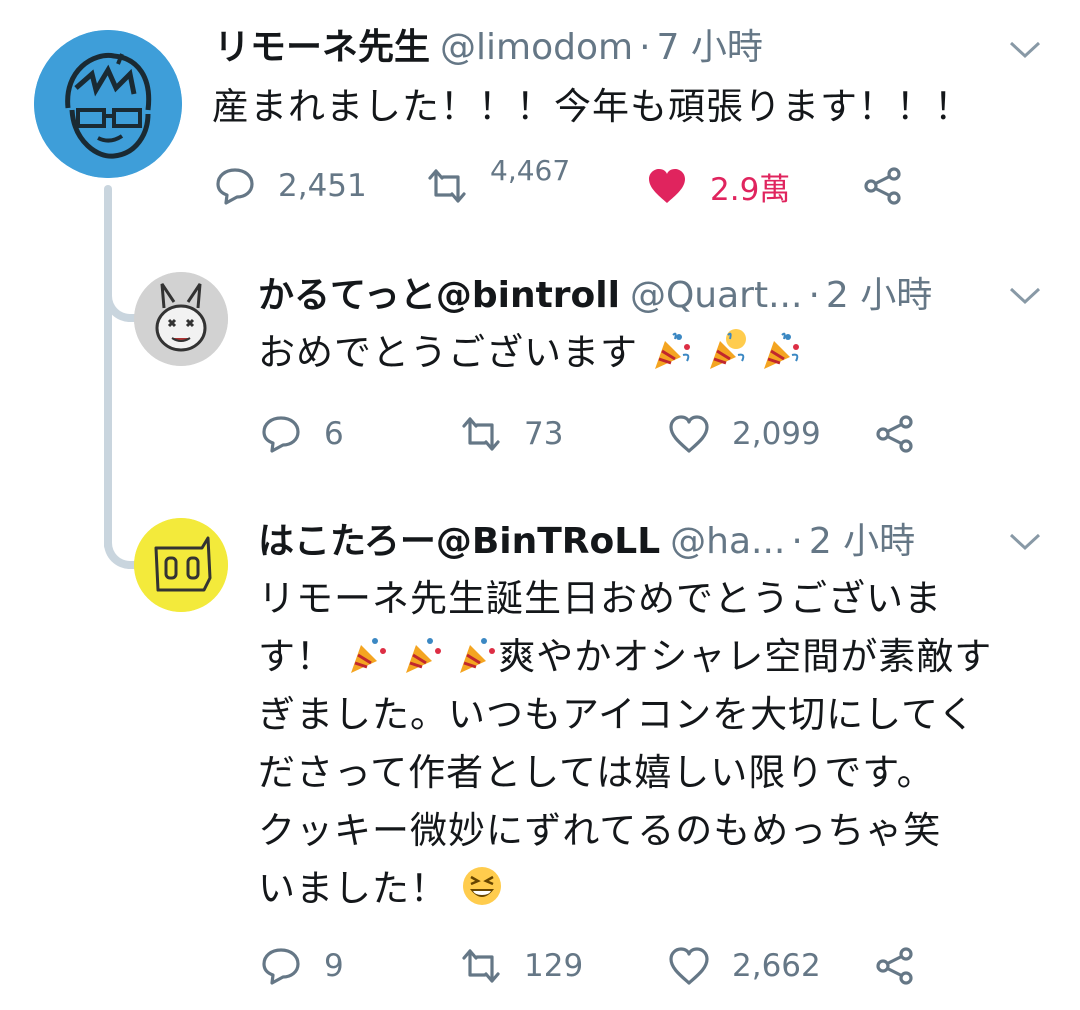 This screenshot has width=1080, height=1010. Describe the element at coordinates (296, 656) in the screenshot. I see `tweet-text-segment: す！` at that location.